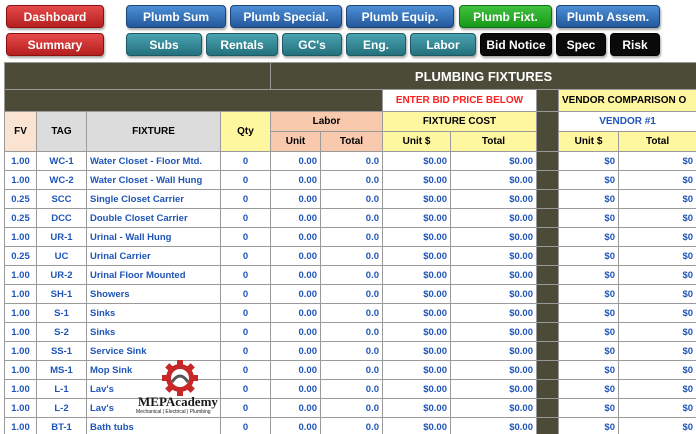  What do you see at coordinates (61, 256) in the screenshot?
I see `tag-cell: UC` at bounding box center [61, 256].